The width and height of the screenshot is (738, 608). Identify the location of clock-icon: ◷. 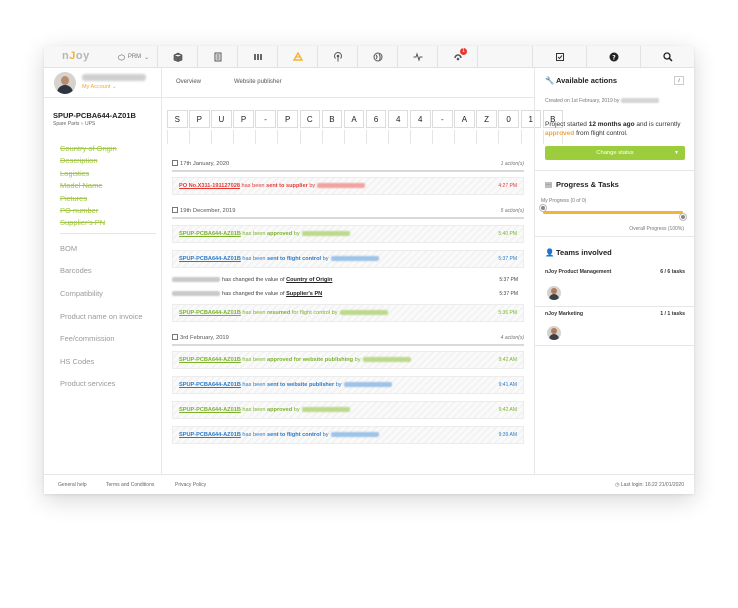
(617, 485).